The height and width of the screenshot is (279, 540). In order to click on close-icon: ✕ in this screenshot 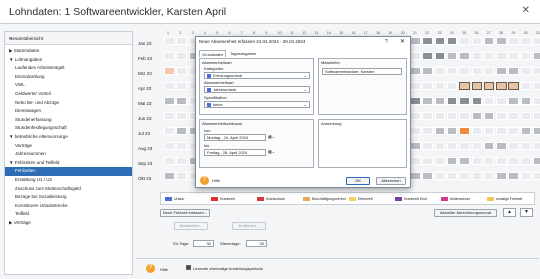, I will do `click(526, 10)`.